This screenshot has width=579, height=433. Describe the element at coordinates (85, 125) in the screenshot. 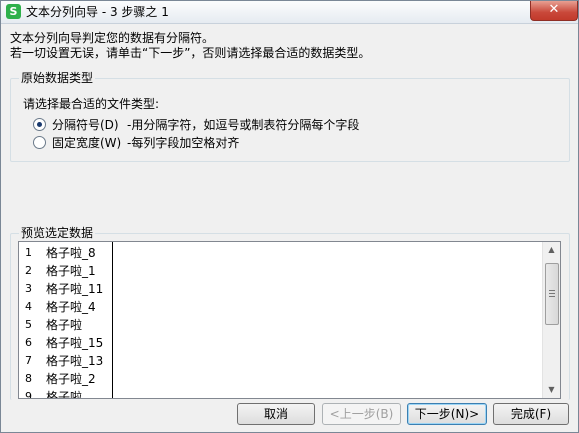

I see `radio-delimited-label: 分隔符号(D)` at that location.